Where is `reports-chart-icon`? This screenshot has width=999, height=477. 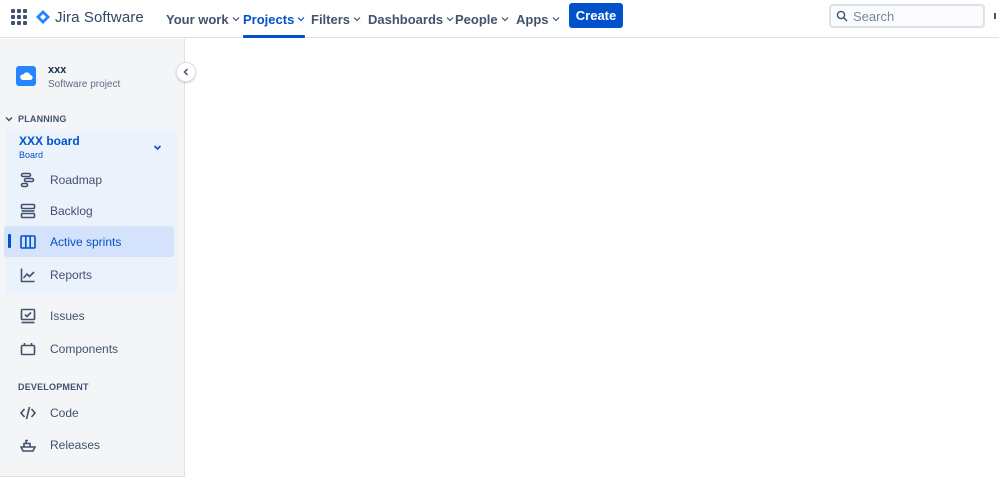 reports-chart-icon is located at coordinates (28, 275).